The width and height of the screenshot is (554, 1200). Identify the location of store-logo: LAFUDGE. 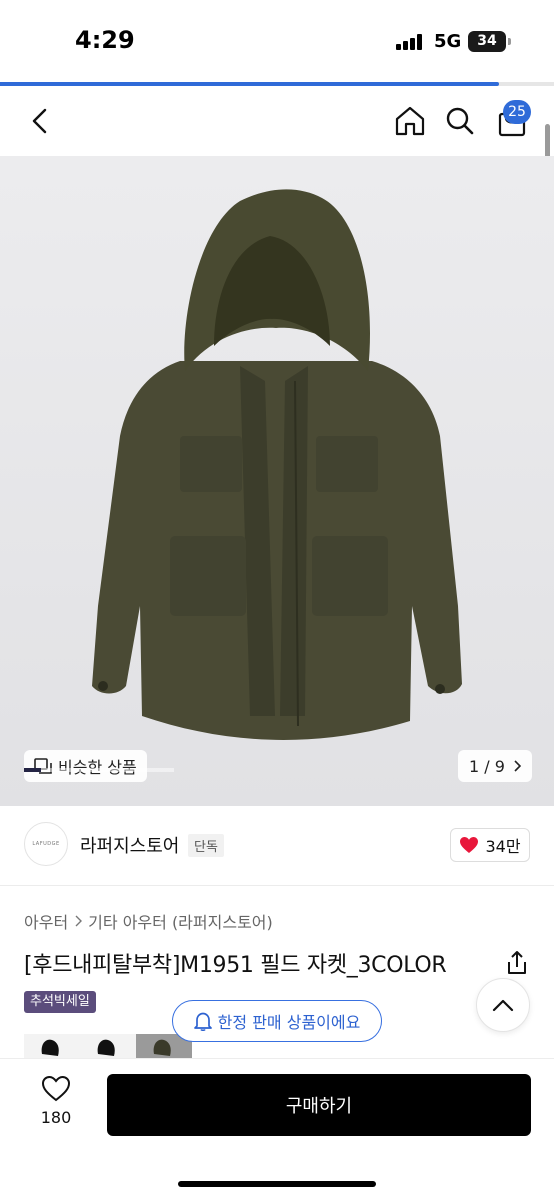
(46, 844).